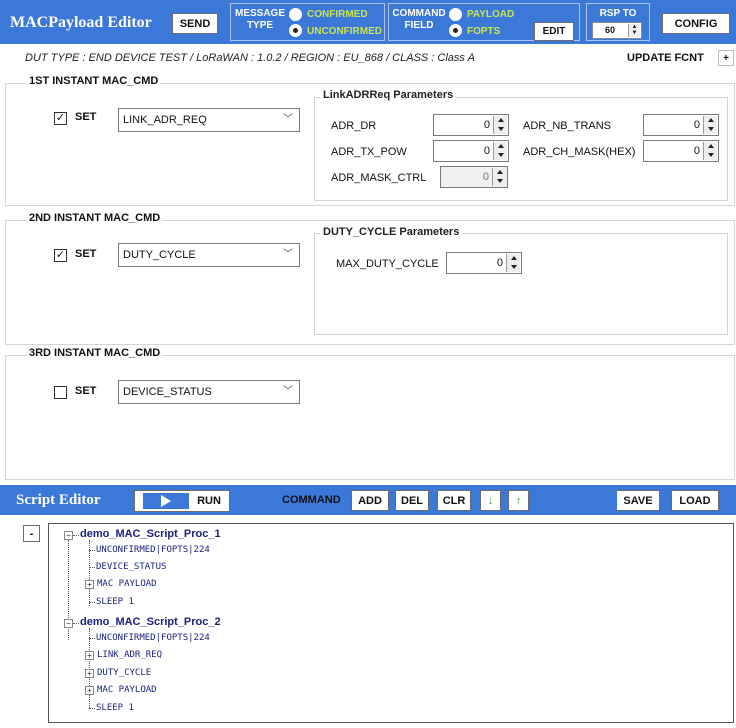 The width and height of the screenshot is (736, 728). What do you see at coordinates (665, 58) in the screenshot?
I see `update-fcnt-label: UPDATE FCNT` at bounding box center [665, 58].